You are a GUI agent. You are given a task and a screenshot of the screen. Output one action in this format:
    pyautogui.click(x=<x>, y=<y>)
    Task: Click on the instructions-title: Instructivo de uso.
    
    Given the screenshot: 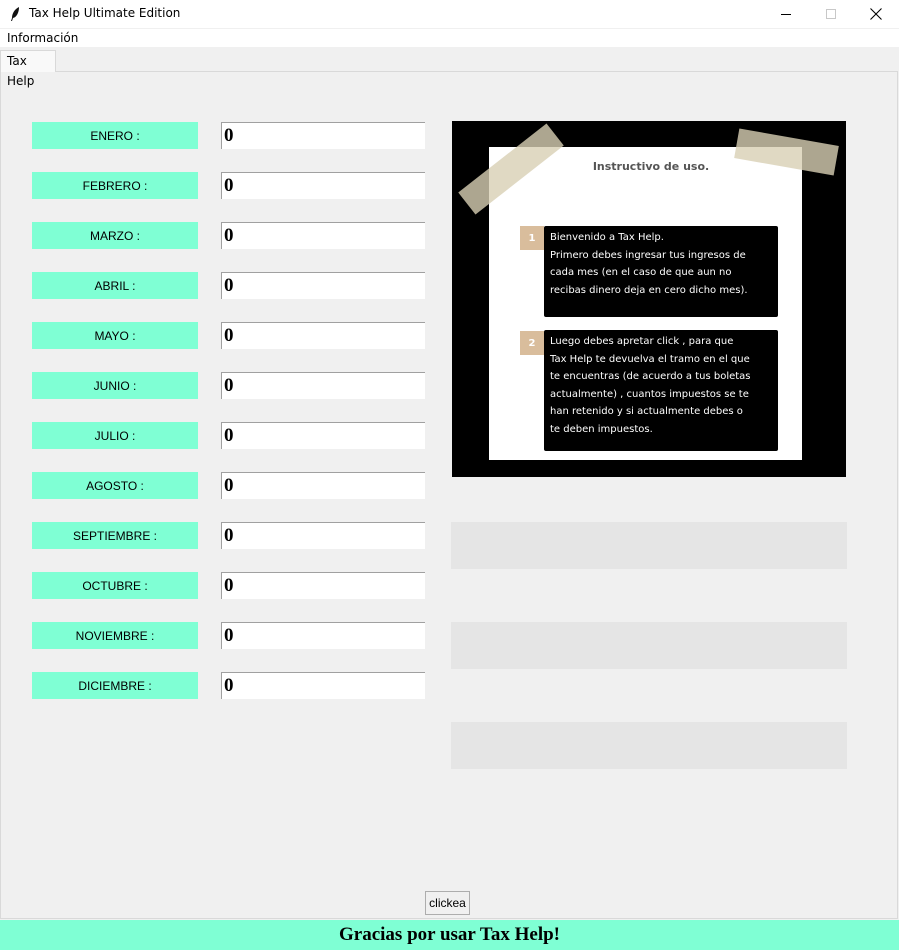 What is the action you would take?
    pyautogui.click(x=651, y=166)
    